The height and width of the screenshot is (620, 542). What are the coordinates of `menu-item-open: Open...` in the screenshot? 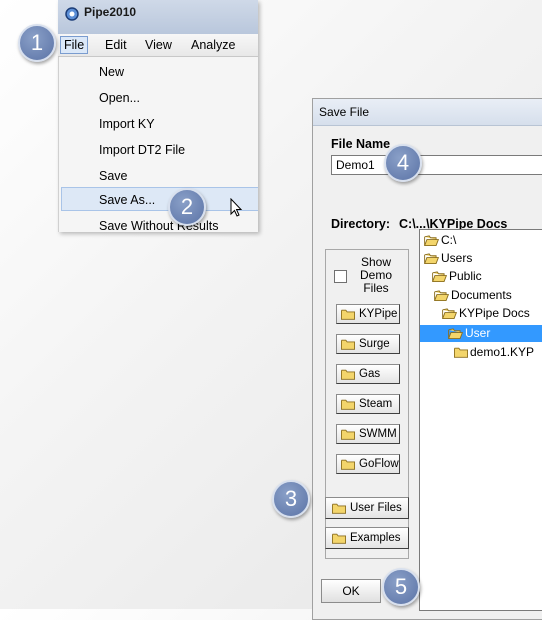 It's located at (119, 98).